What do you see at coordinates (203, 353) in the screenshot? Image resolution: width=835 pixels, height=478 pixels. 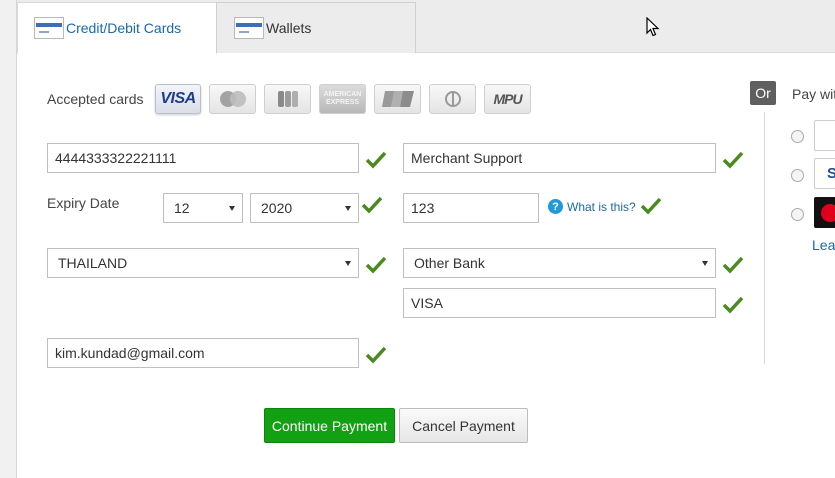 I see `email-field: kim.kundad@gmail.com` at bounding box center [203, 353].